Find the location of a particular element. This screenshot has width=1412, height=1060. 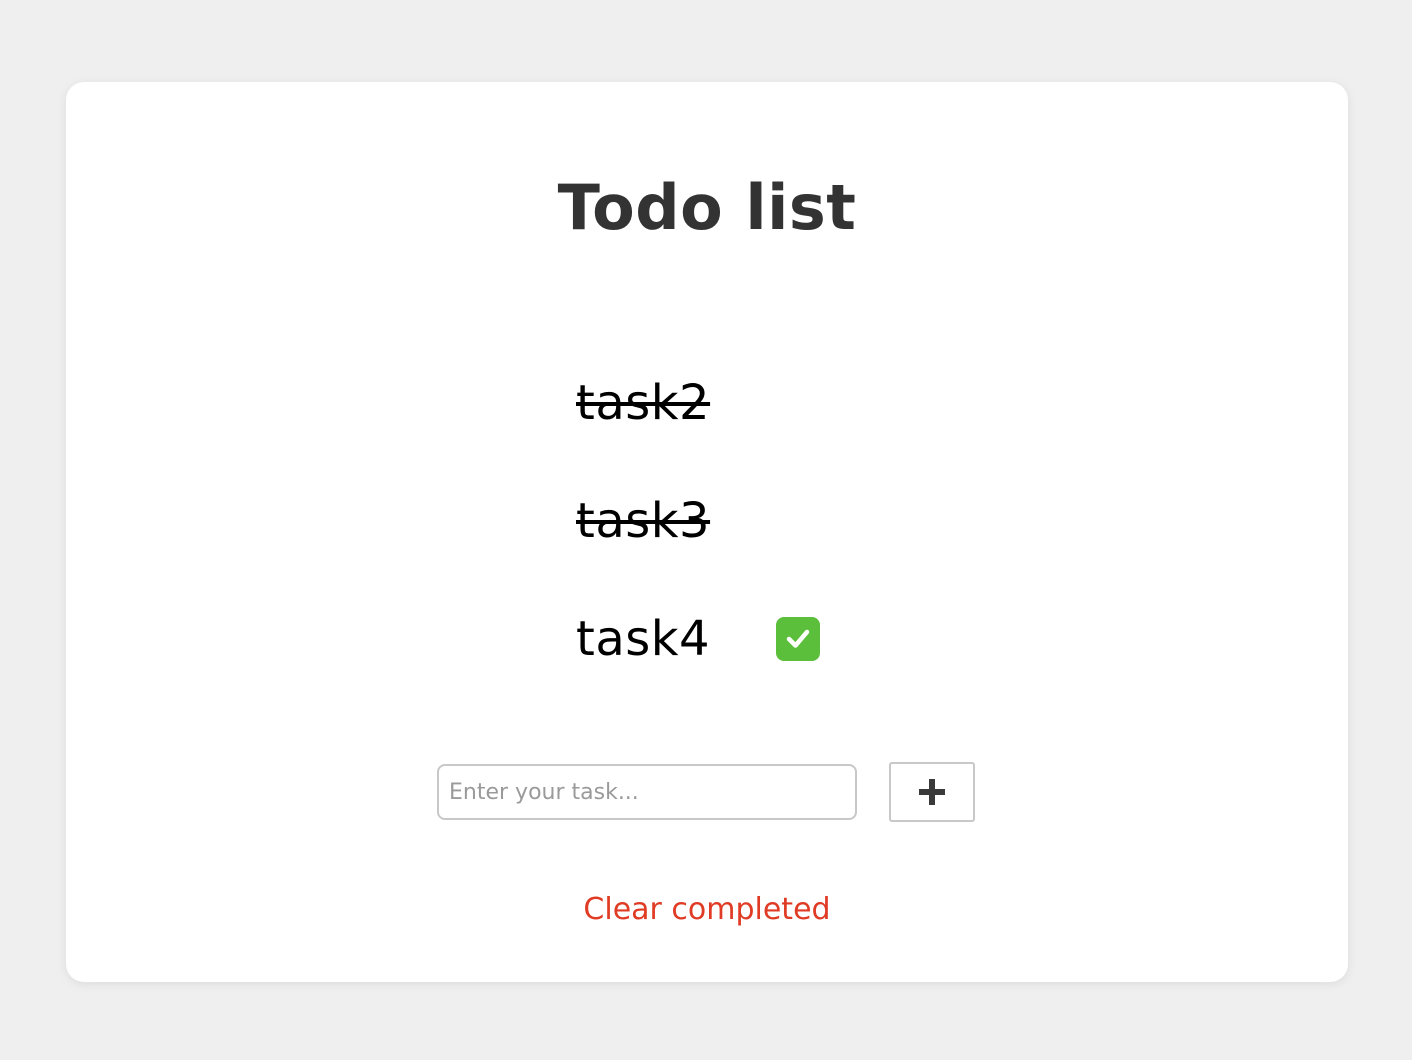

add-task-row is located at coordinates (706, 792).